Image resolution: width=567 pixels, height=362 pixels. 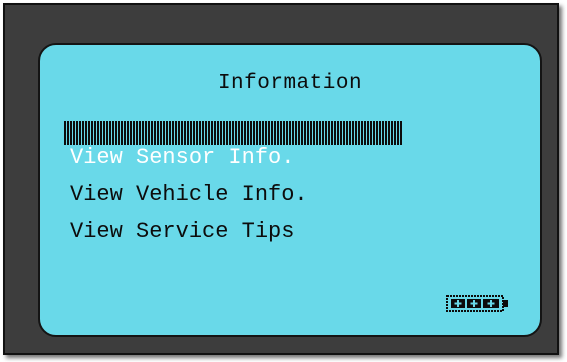 What do you see at coordinates (290, 83) in the screenshot?
I see `screen-title: Information` at bounding box center [290, 83].